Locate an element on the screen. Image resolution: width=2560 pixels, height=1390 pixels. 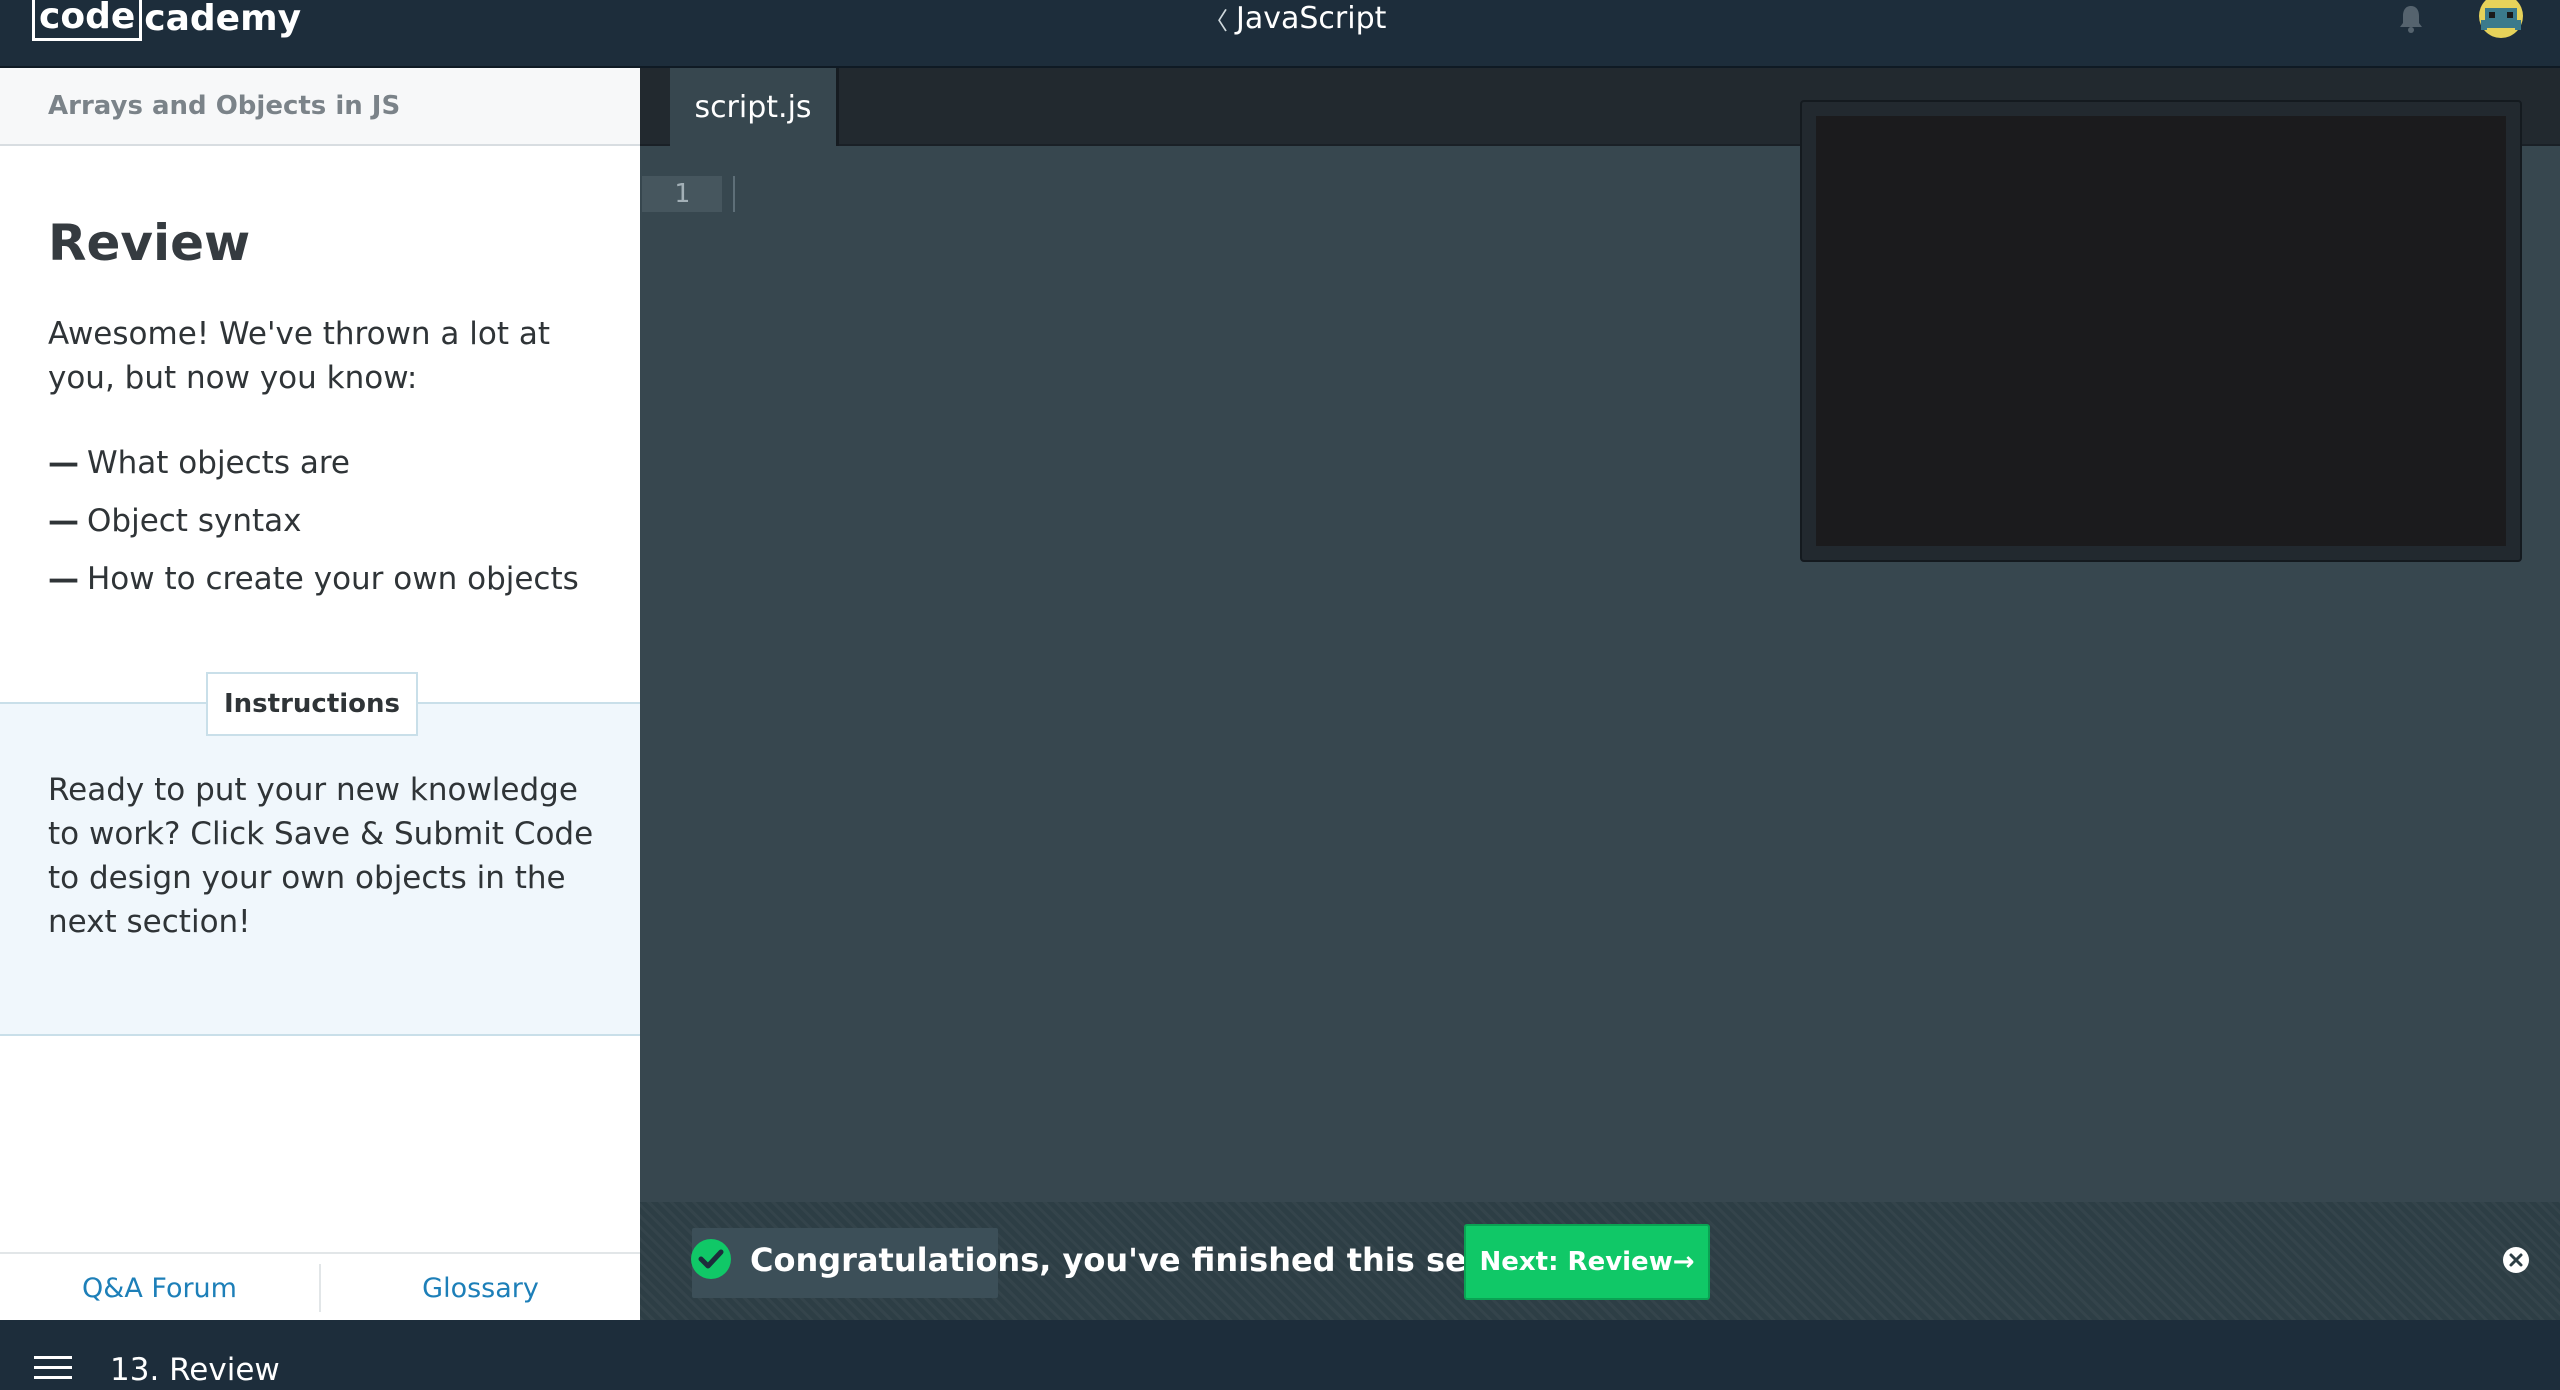
exercise-title: 13. Review is located at coordinates (195, 1370).